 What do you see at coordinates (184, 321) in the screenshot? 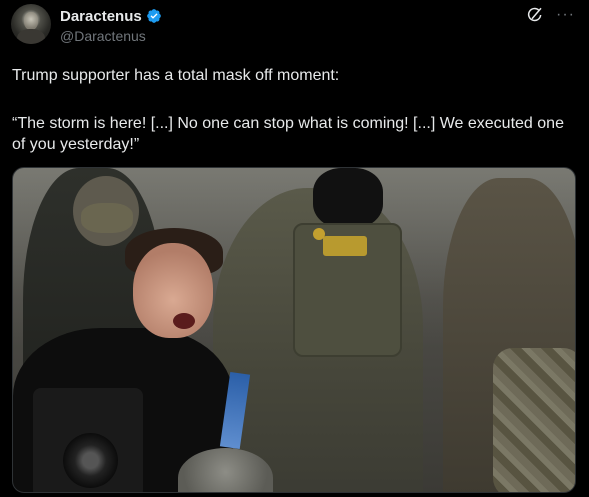
I see `protester-mouth` at bounding box center [184, 321].